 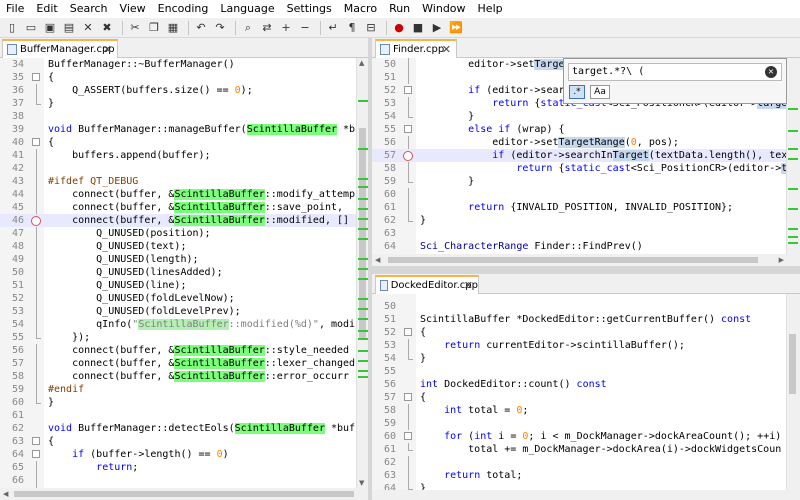 I want to click on right-bottom-horizontal-scrollbar, so click(x=586, y=495).